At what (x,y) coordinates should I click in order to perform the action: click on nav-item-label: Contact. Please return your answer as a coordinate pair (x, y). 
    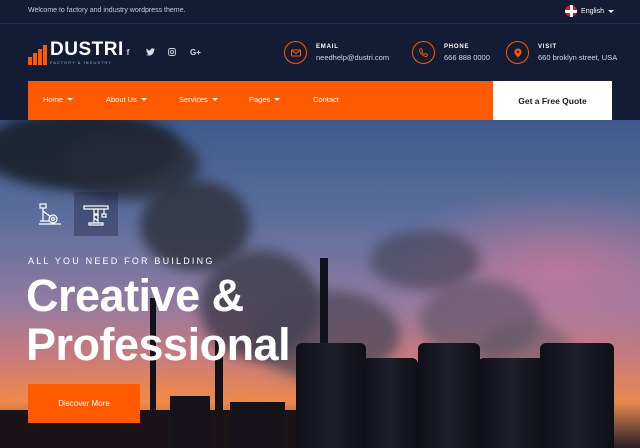
    Looking at the image, I should click on (326, 99).